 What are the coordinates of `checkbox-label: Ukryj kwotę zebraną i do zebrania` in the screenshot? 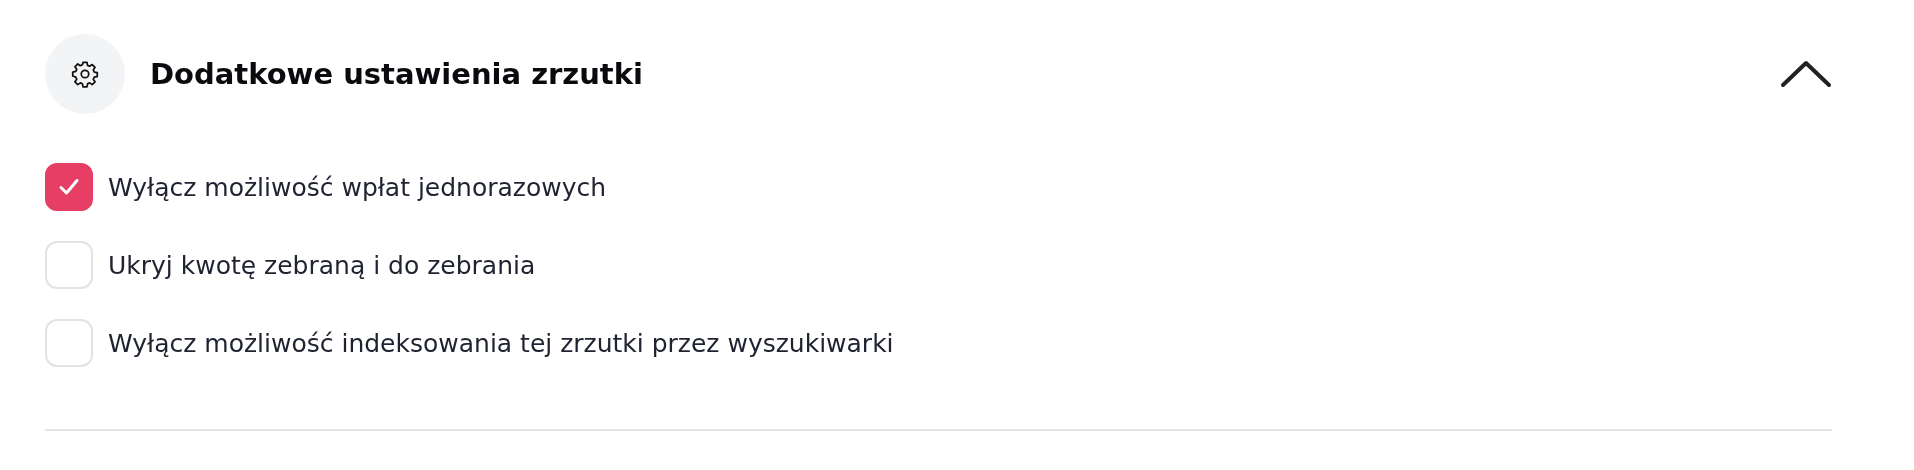 It's located at (322, 265).